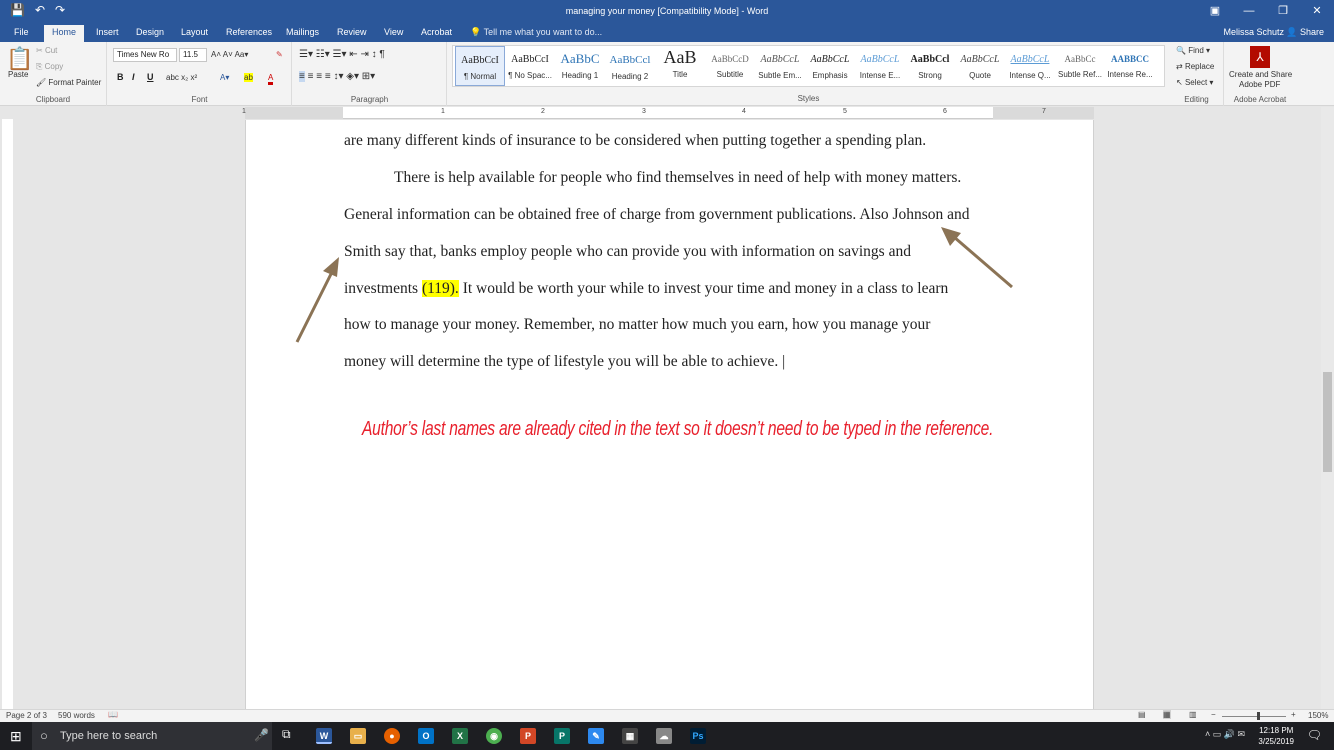 Image resolution: width=1334 pixels, height=750 pixels. Describe the element at coordinates (1213, 714) in the screenshot. I see `zoom-out-icon: −` at that location.